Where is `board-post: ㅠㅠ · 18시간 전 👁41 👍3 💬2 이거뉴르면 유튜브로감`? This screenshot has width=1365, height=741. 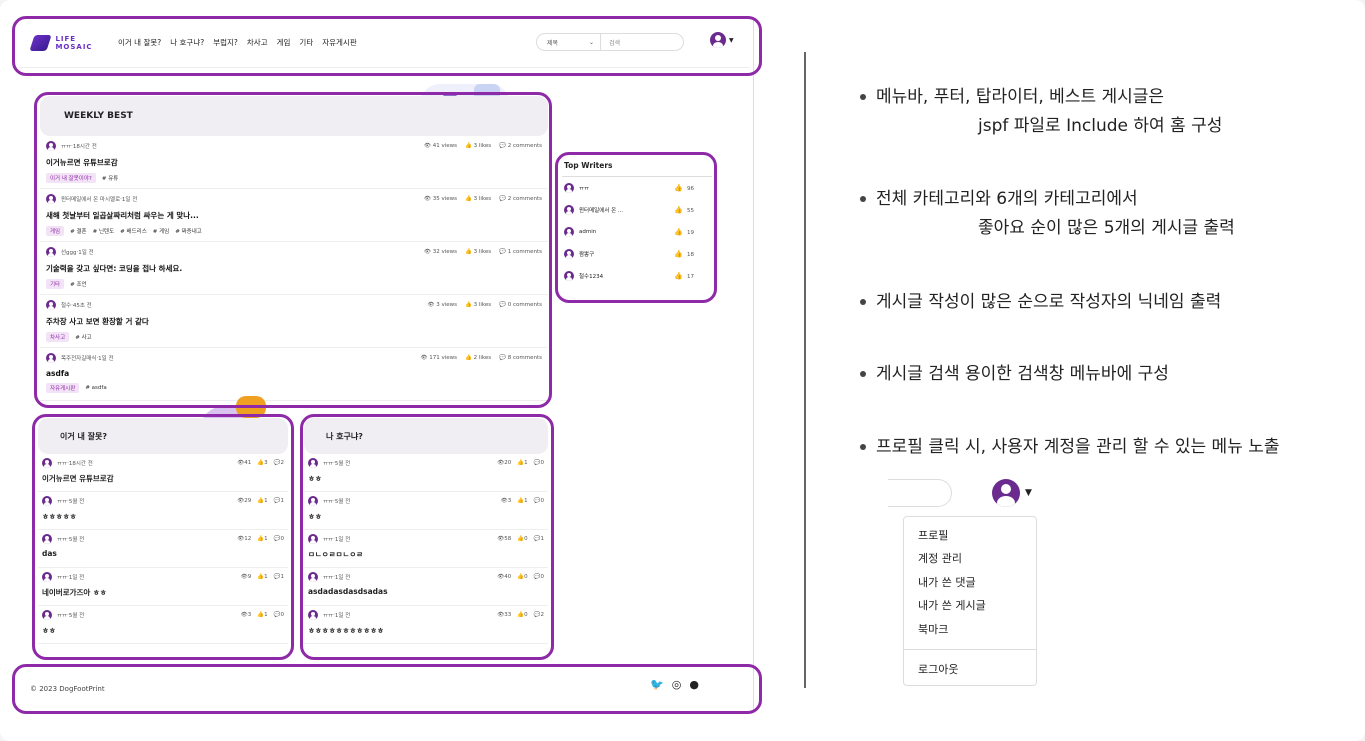 board-post: ㅠㅠ · 18시간 전 👁41 👍3 💬2 이거뉴르면 유튜브로감 is located at coordinates (163, 473).